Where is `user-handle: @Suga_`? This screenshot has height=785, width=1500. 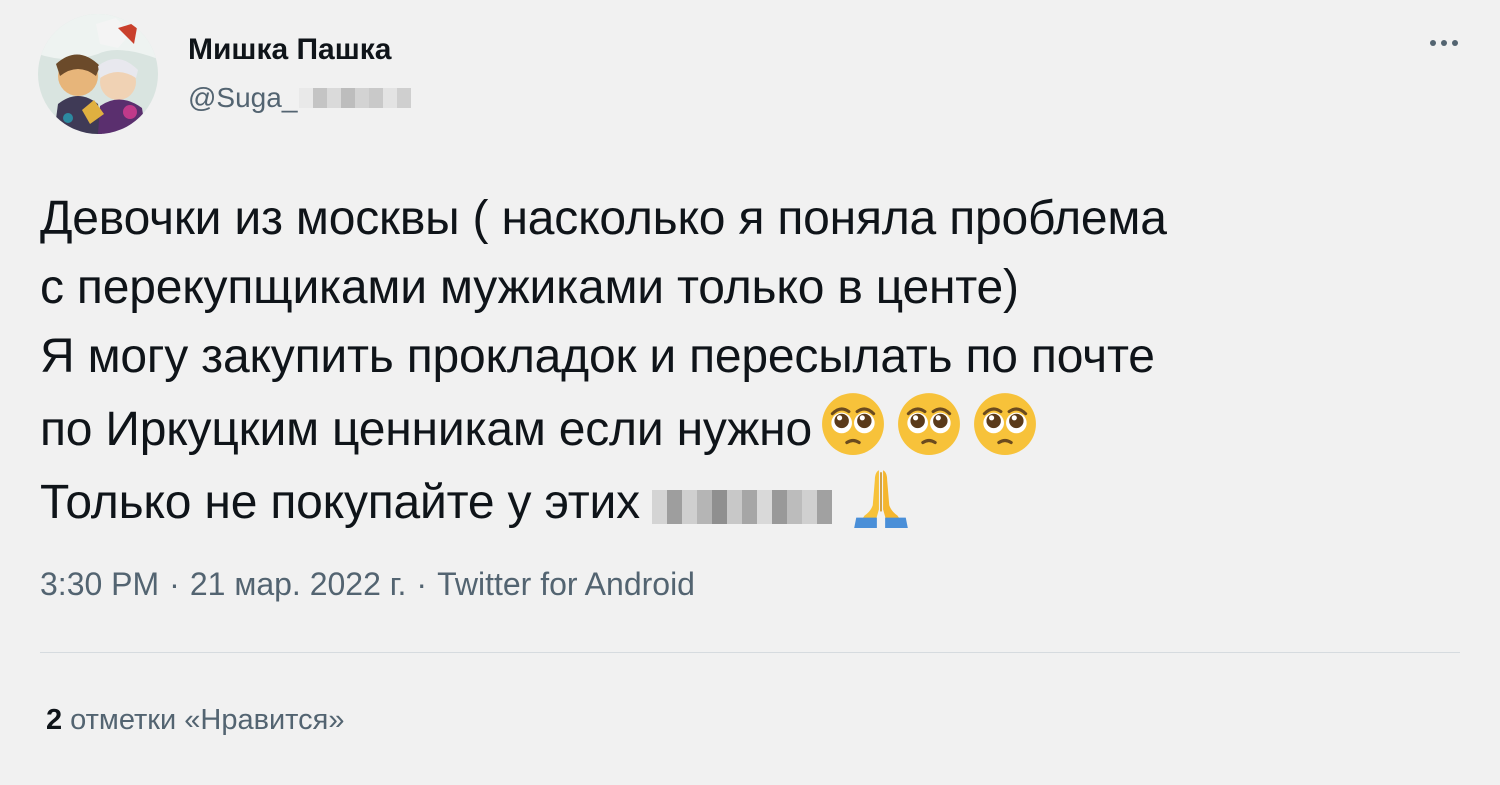
user-handle: @Suga_ is located at coordinates (242, 98).